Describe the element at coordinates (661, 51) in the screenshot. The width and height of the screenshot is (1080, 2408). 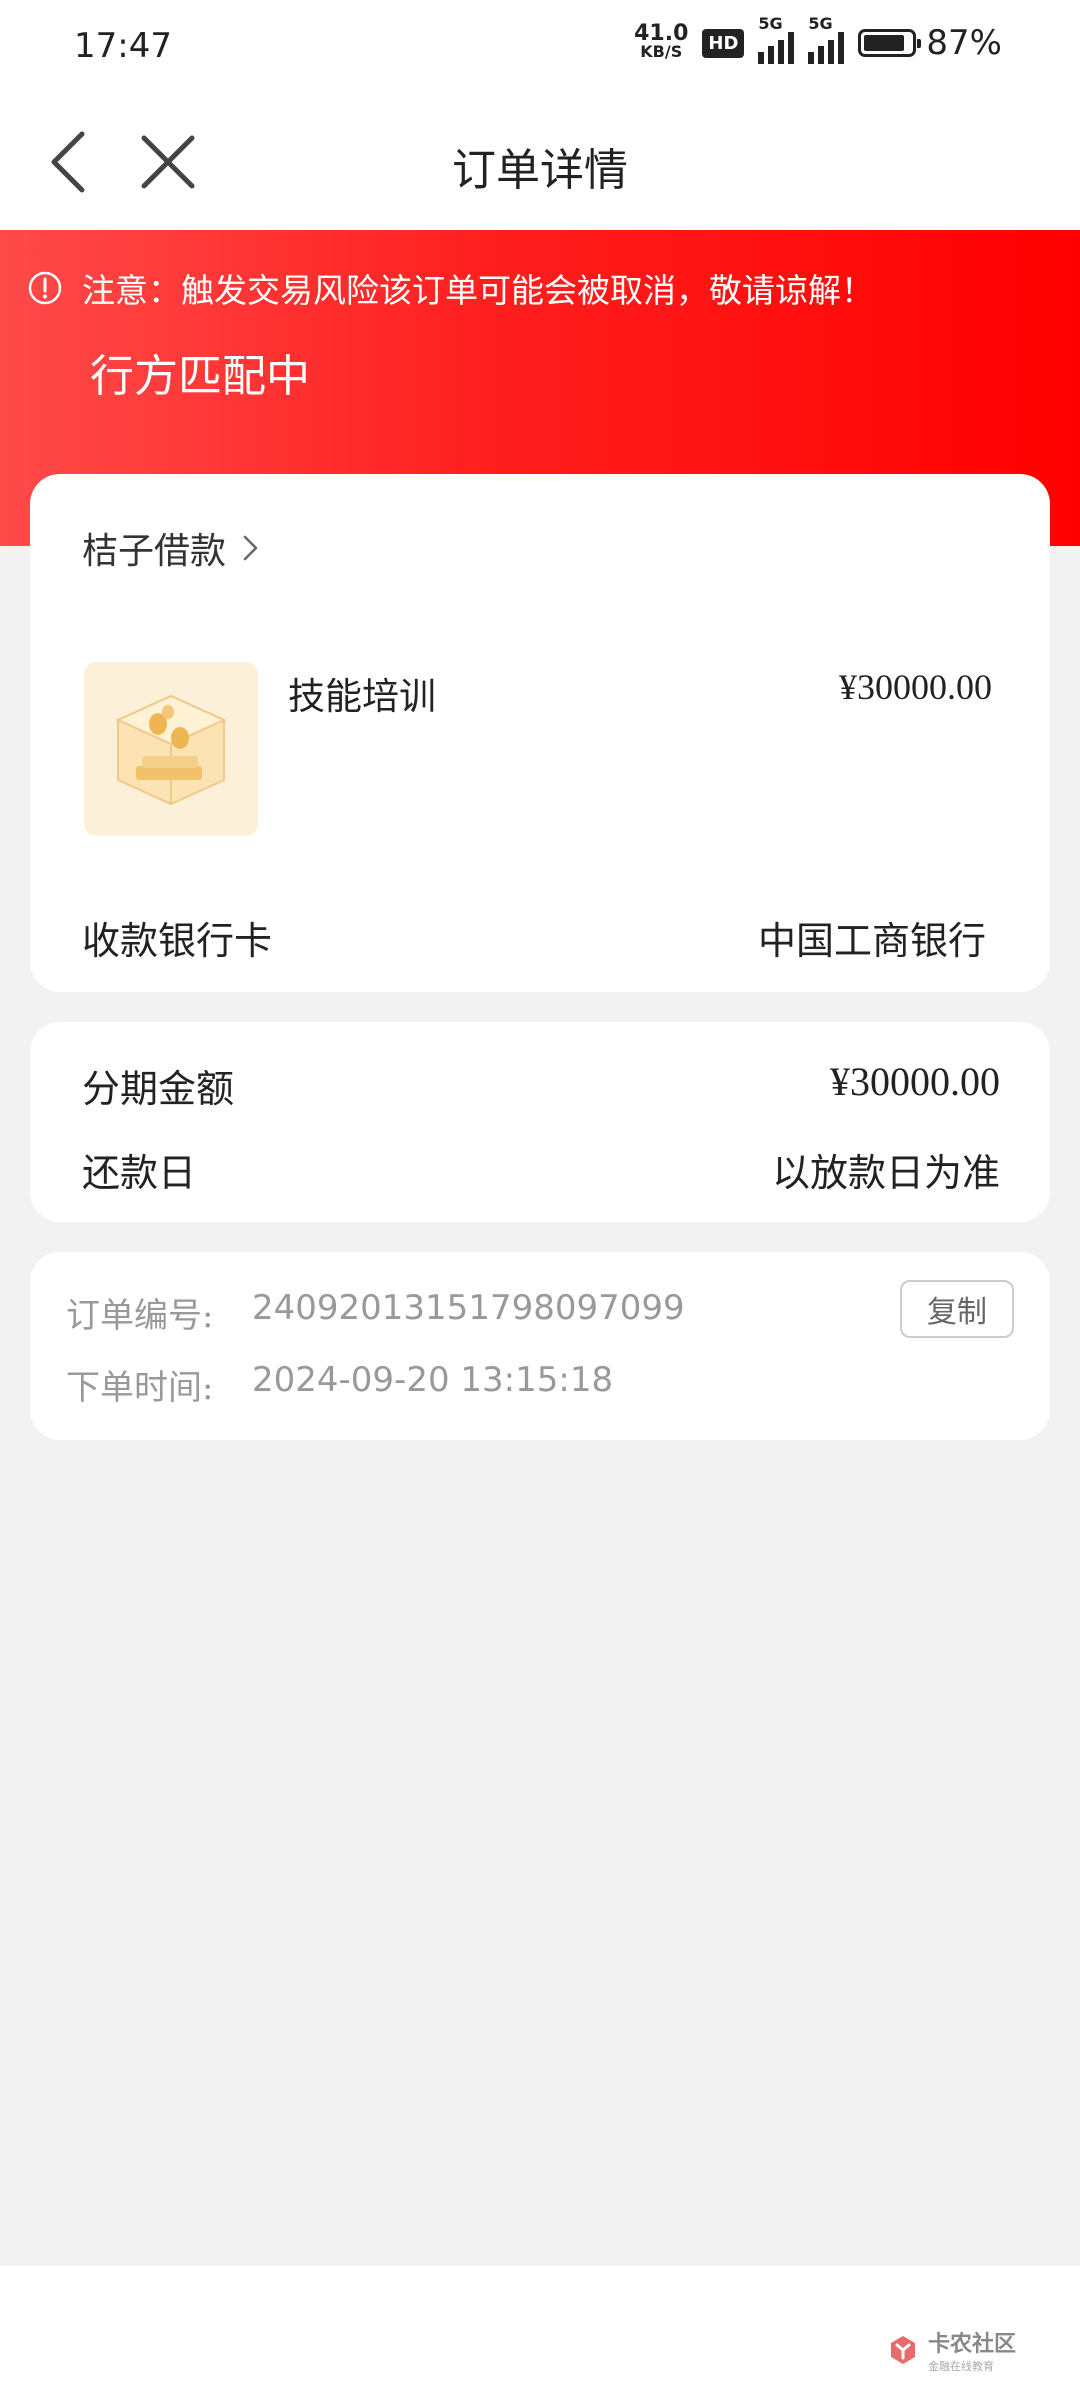
I see `network-speed-unit: KB/S` at that location.